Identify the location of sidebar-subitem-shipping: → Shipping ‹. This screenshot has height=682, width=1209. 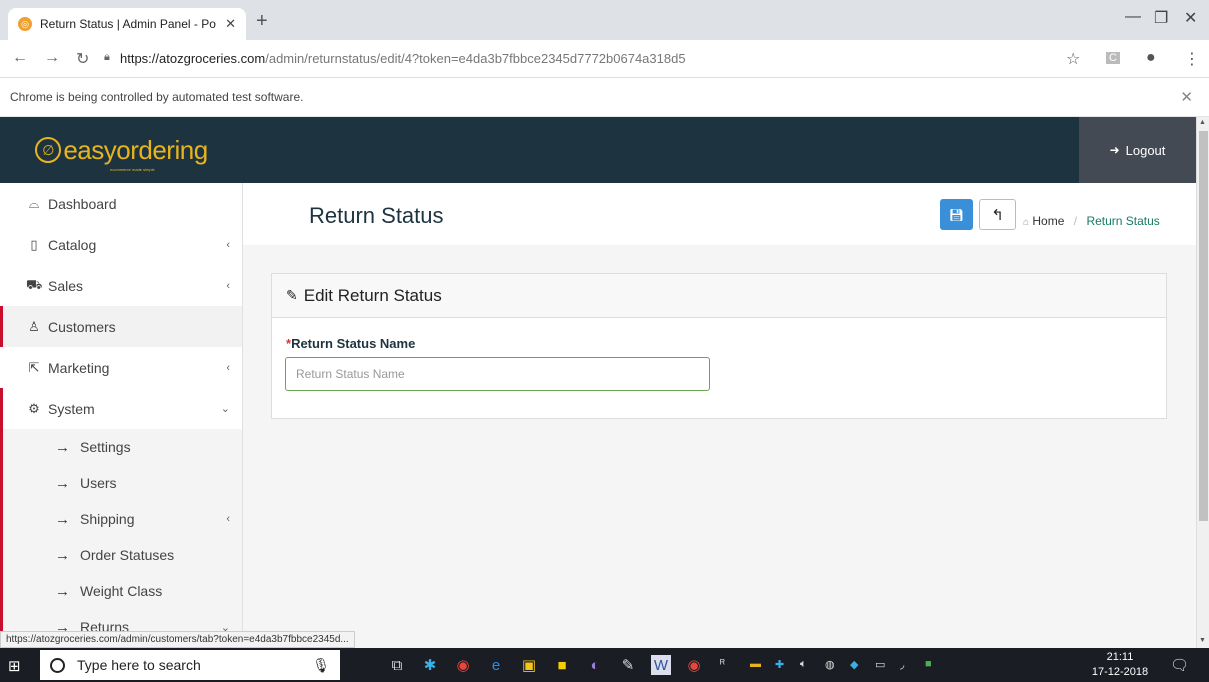
(122, 519).